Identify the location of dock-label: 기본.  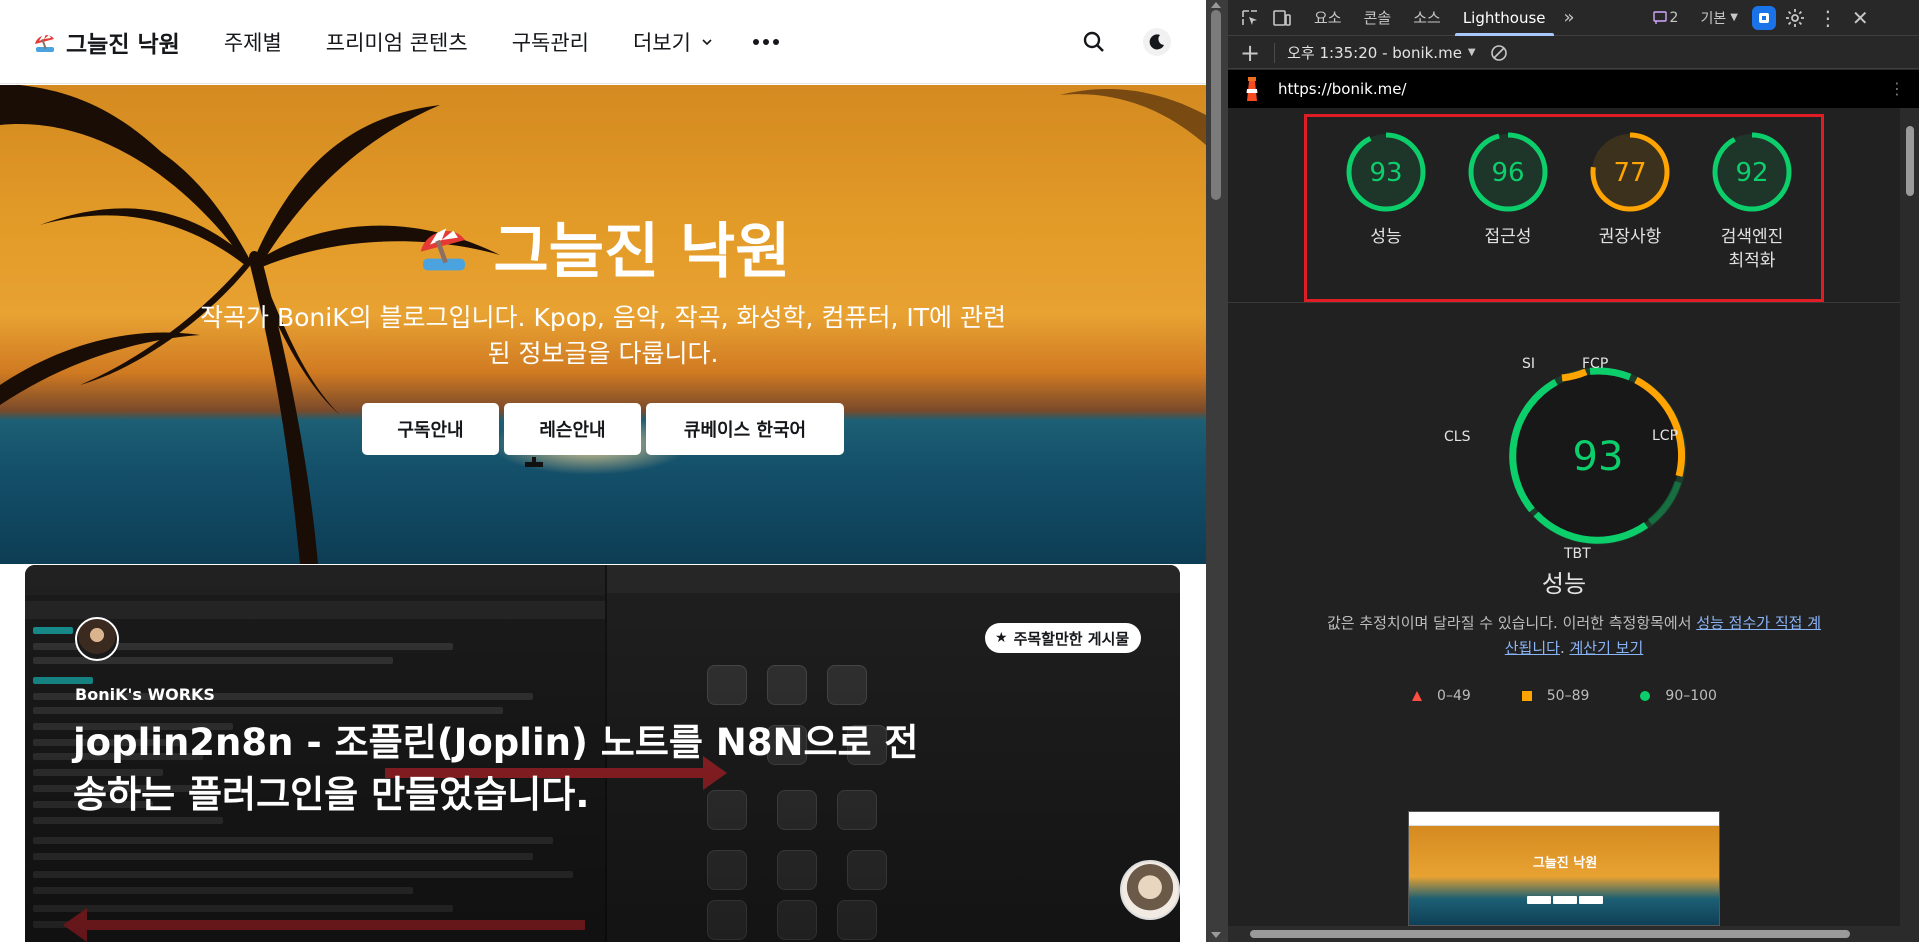
(1713, 18).